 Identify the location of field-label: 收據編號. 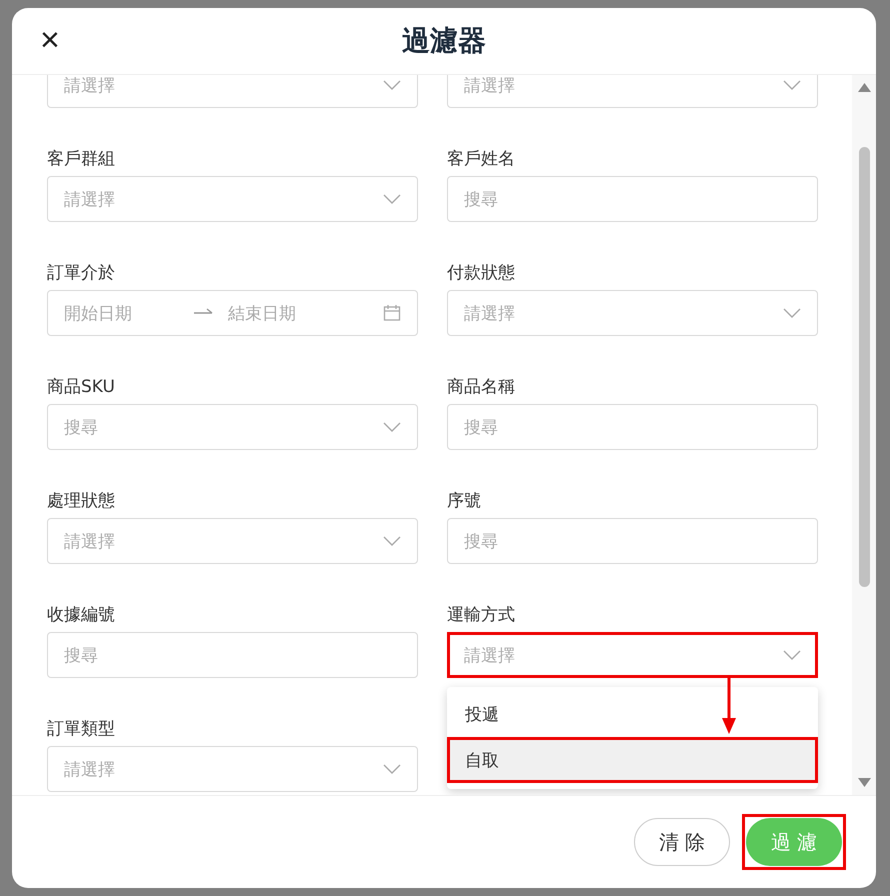
(81, 615).